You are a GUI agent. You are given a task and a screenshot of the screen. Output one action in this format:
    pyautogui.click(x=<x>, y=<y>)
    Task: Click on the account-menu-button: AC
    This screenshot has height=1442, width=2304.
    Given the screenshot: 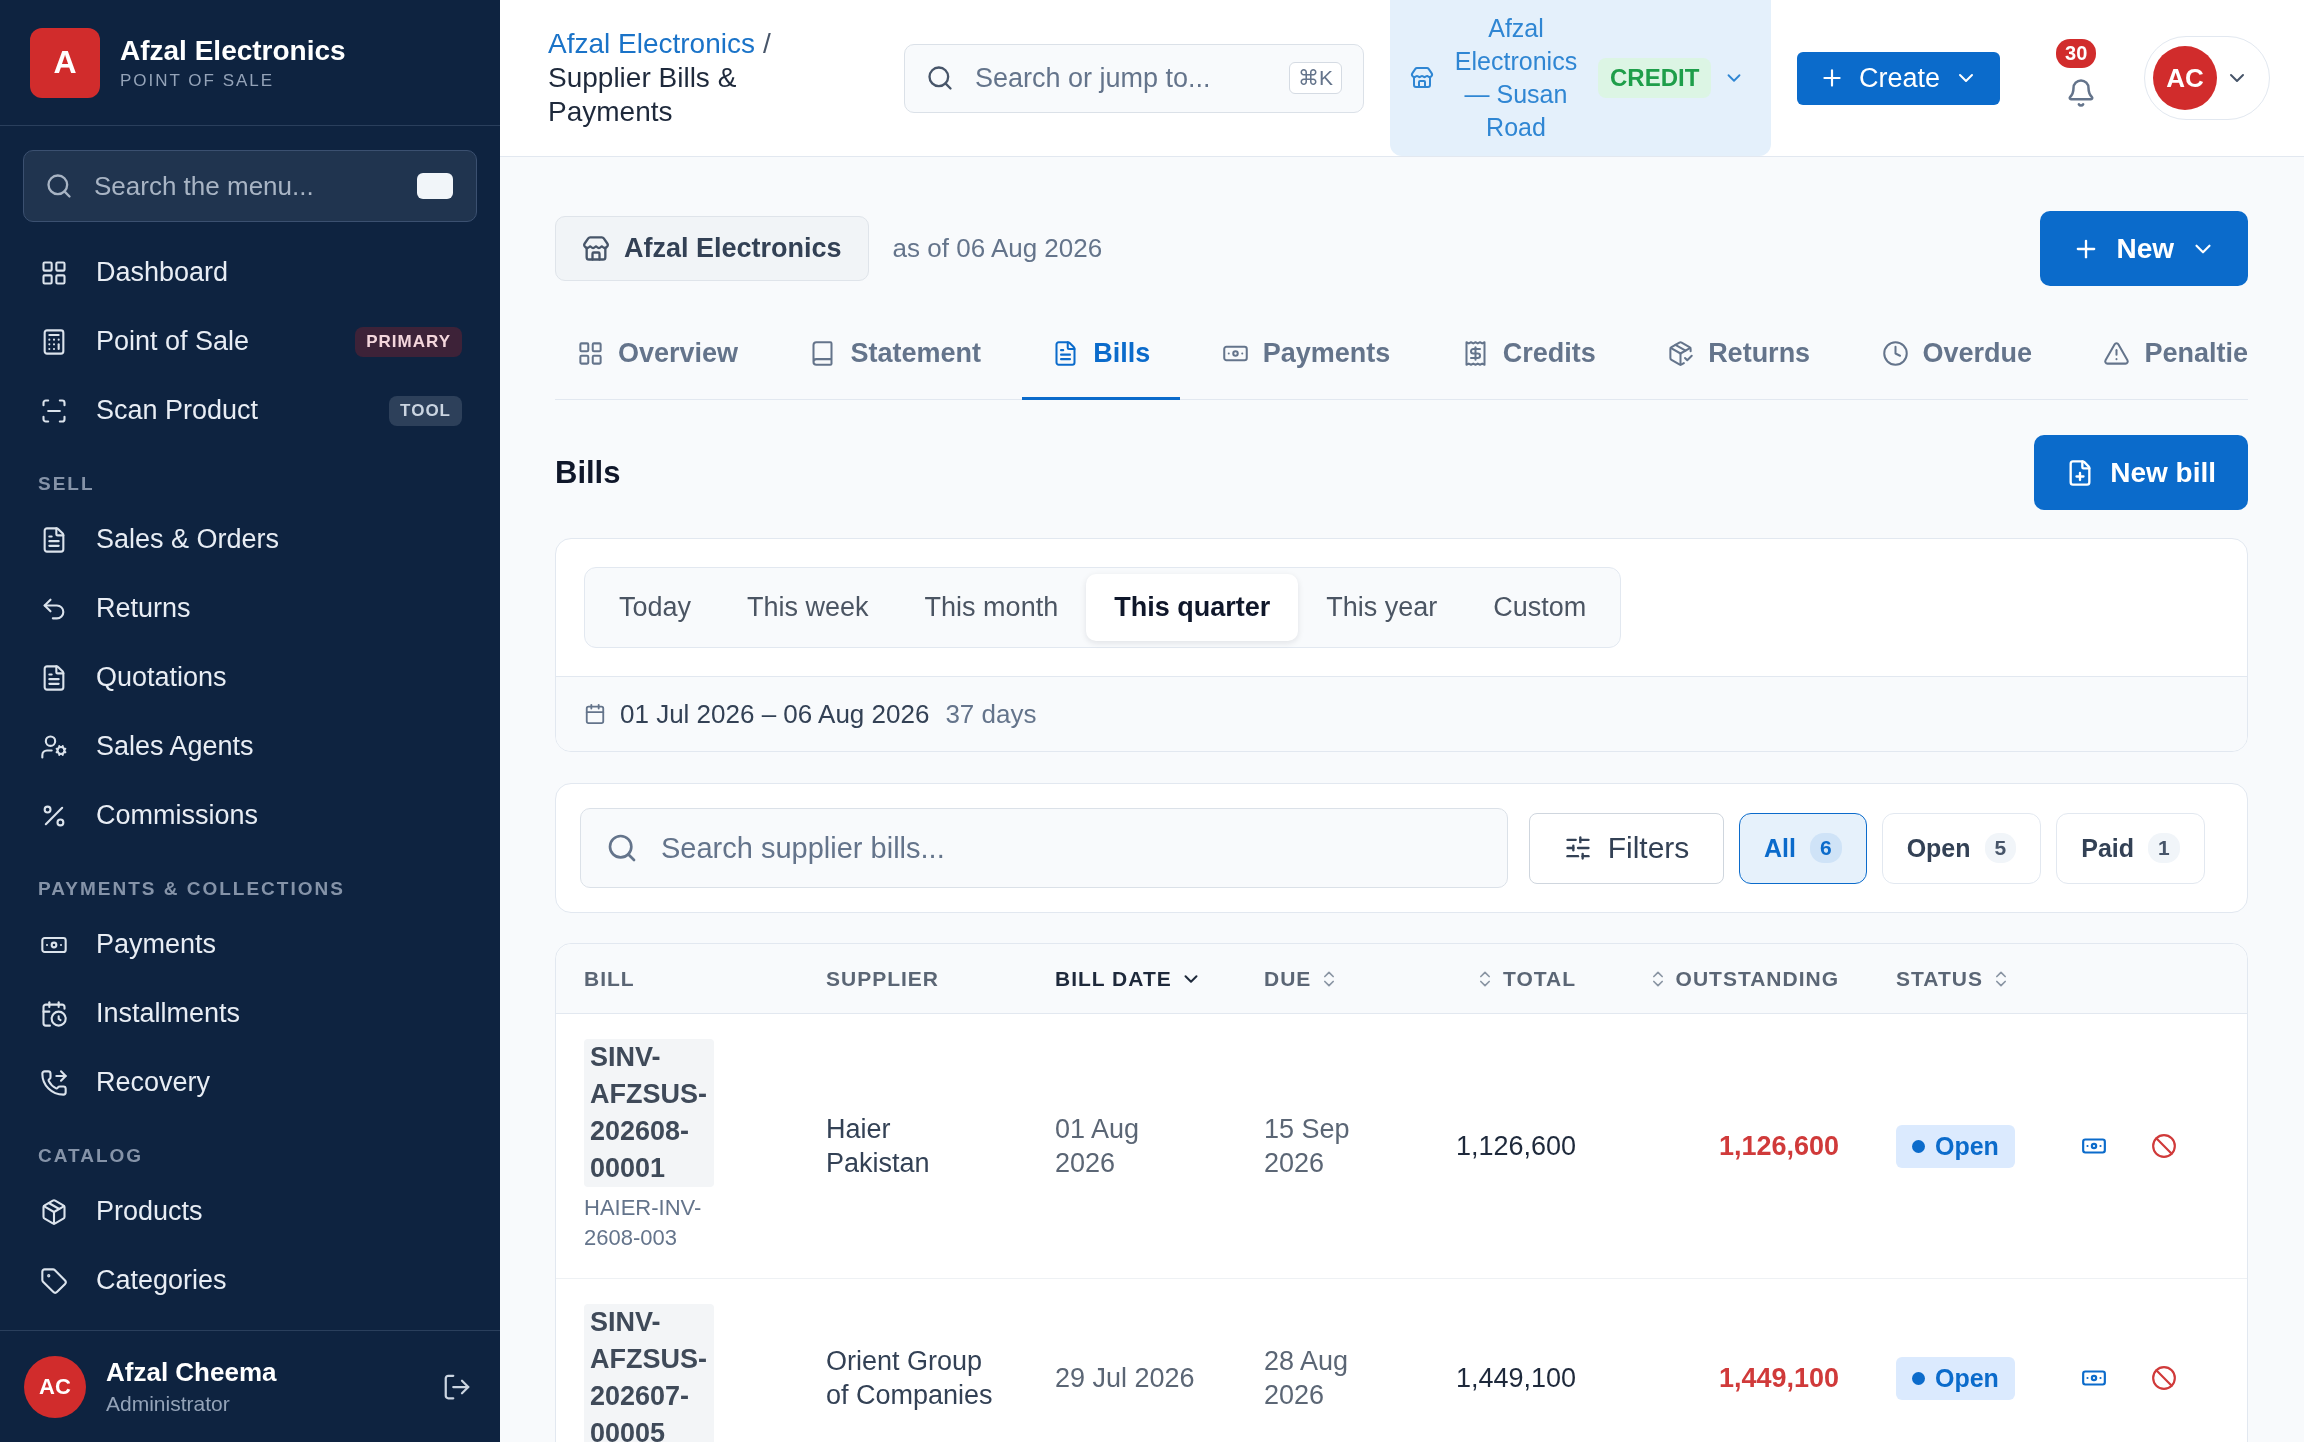 What is the action you would take?
    pyautogui.click(x=2207, y=78)
    